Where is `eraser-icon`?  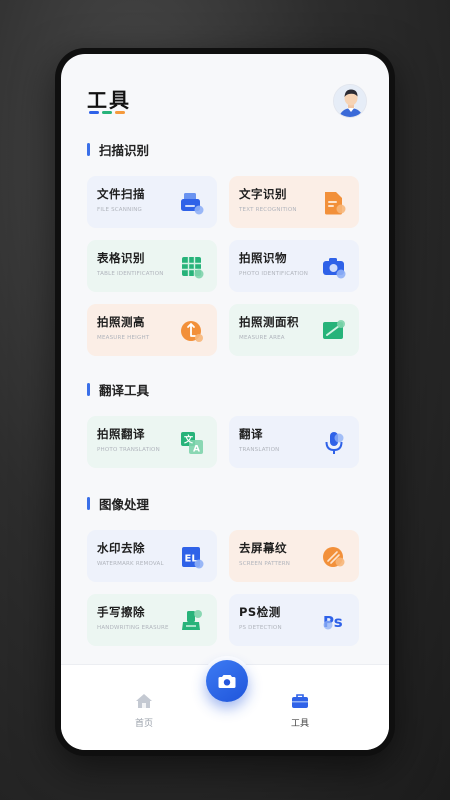 eraser-icon is located at coordinates (192, 620).